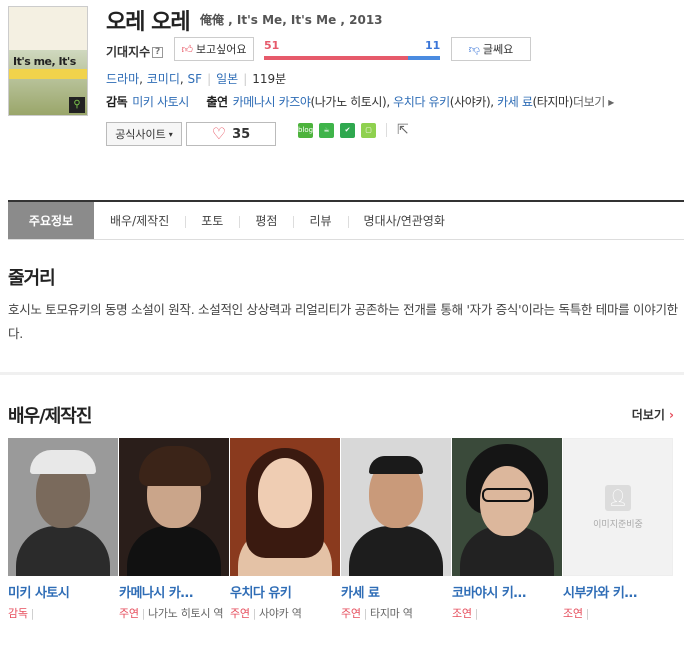 This screenshot has height=653, width=684. What do you see at coordinates (272, 45) in the screenshot?
I see `want-count: 51` at bounding box center [272, 45].